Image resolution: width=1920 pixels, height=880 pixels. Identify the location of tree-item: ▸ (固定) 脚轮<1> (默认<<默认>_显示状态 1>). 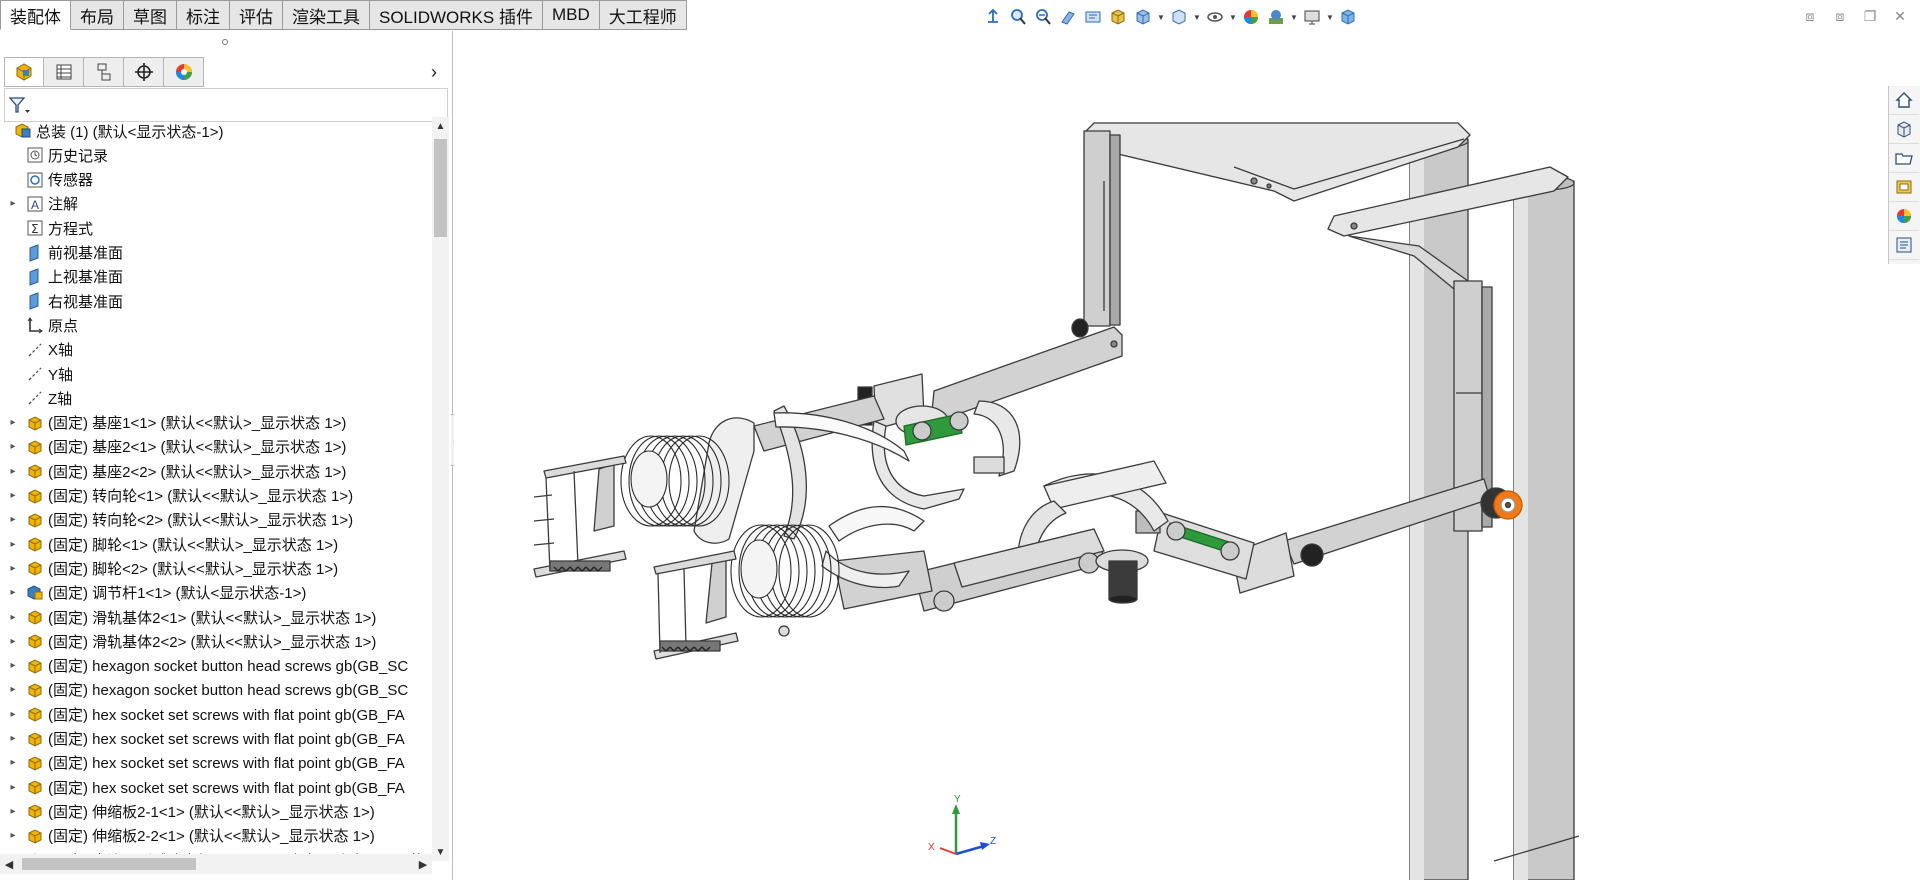
(169, 544).